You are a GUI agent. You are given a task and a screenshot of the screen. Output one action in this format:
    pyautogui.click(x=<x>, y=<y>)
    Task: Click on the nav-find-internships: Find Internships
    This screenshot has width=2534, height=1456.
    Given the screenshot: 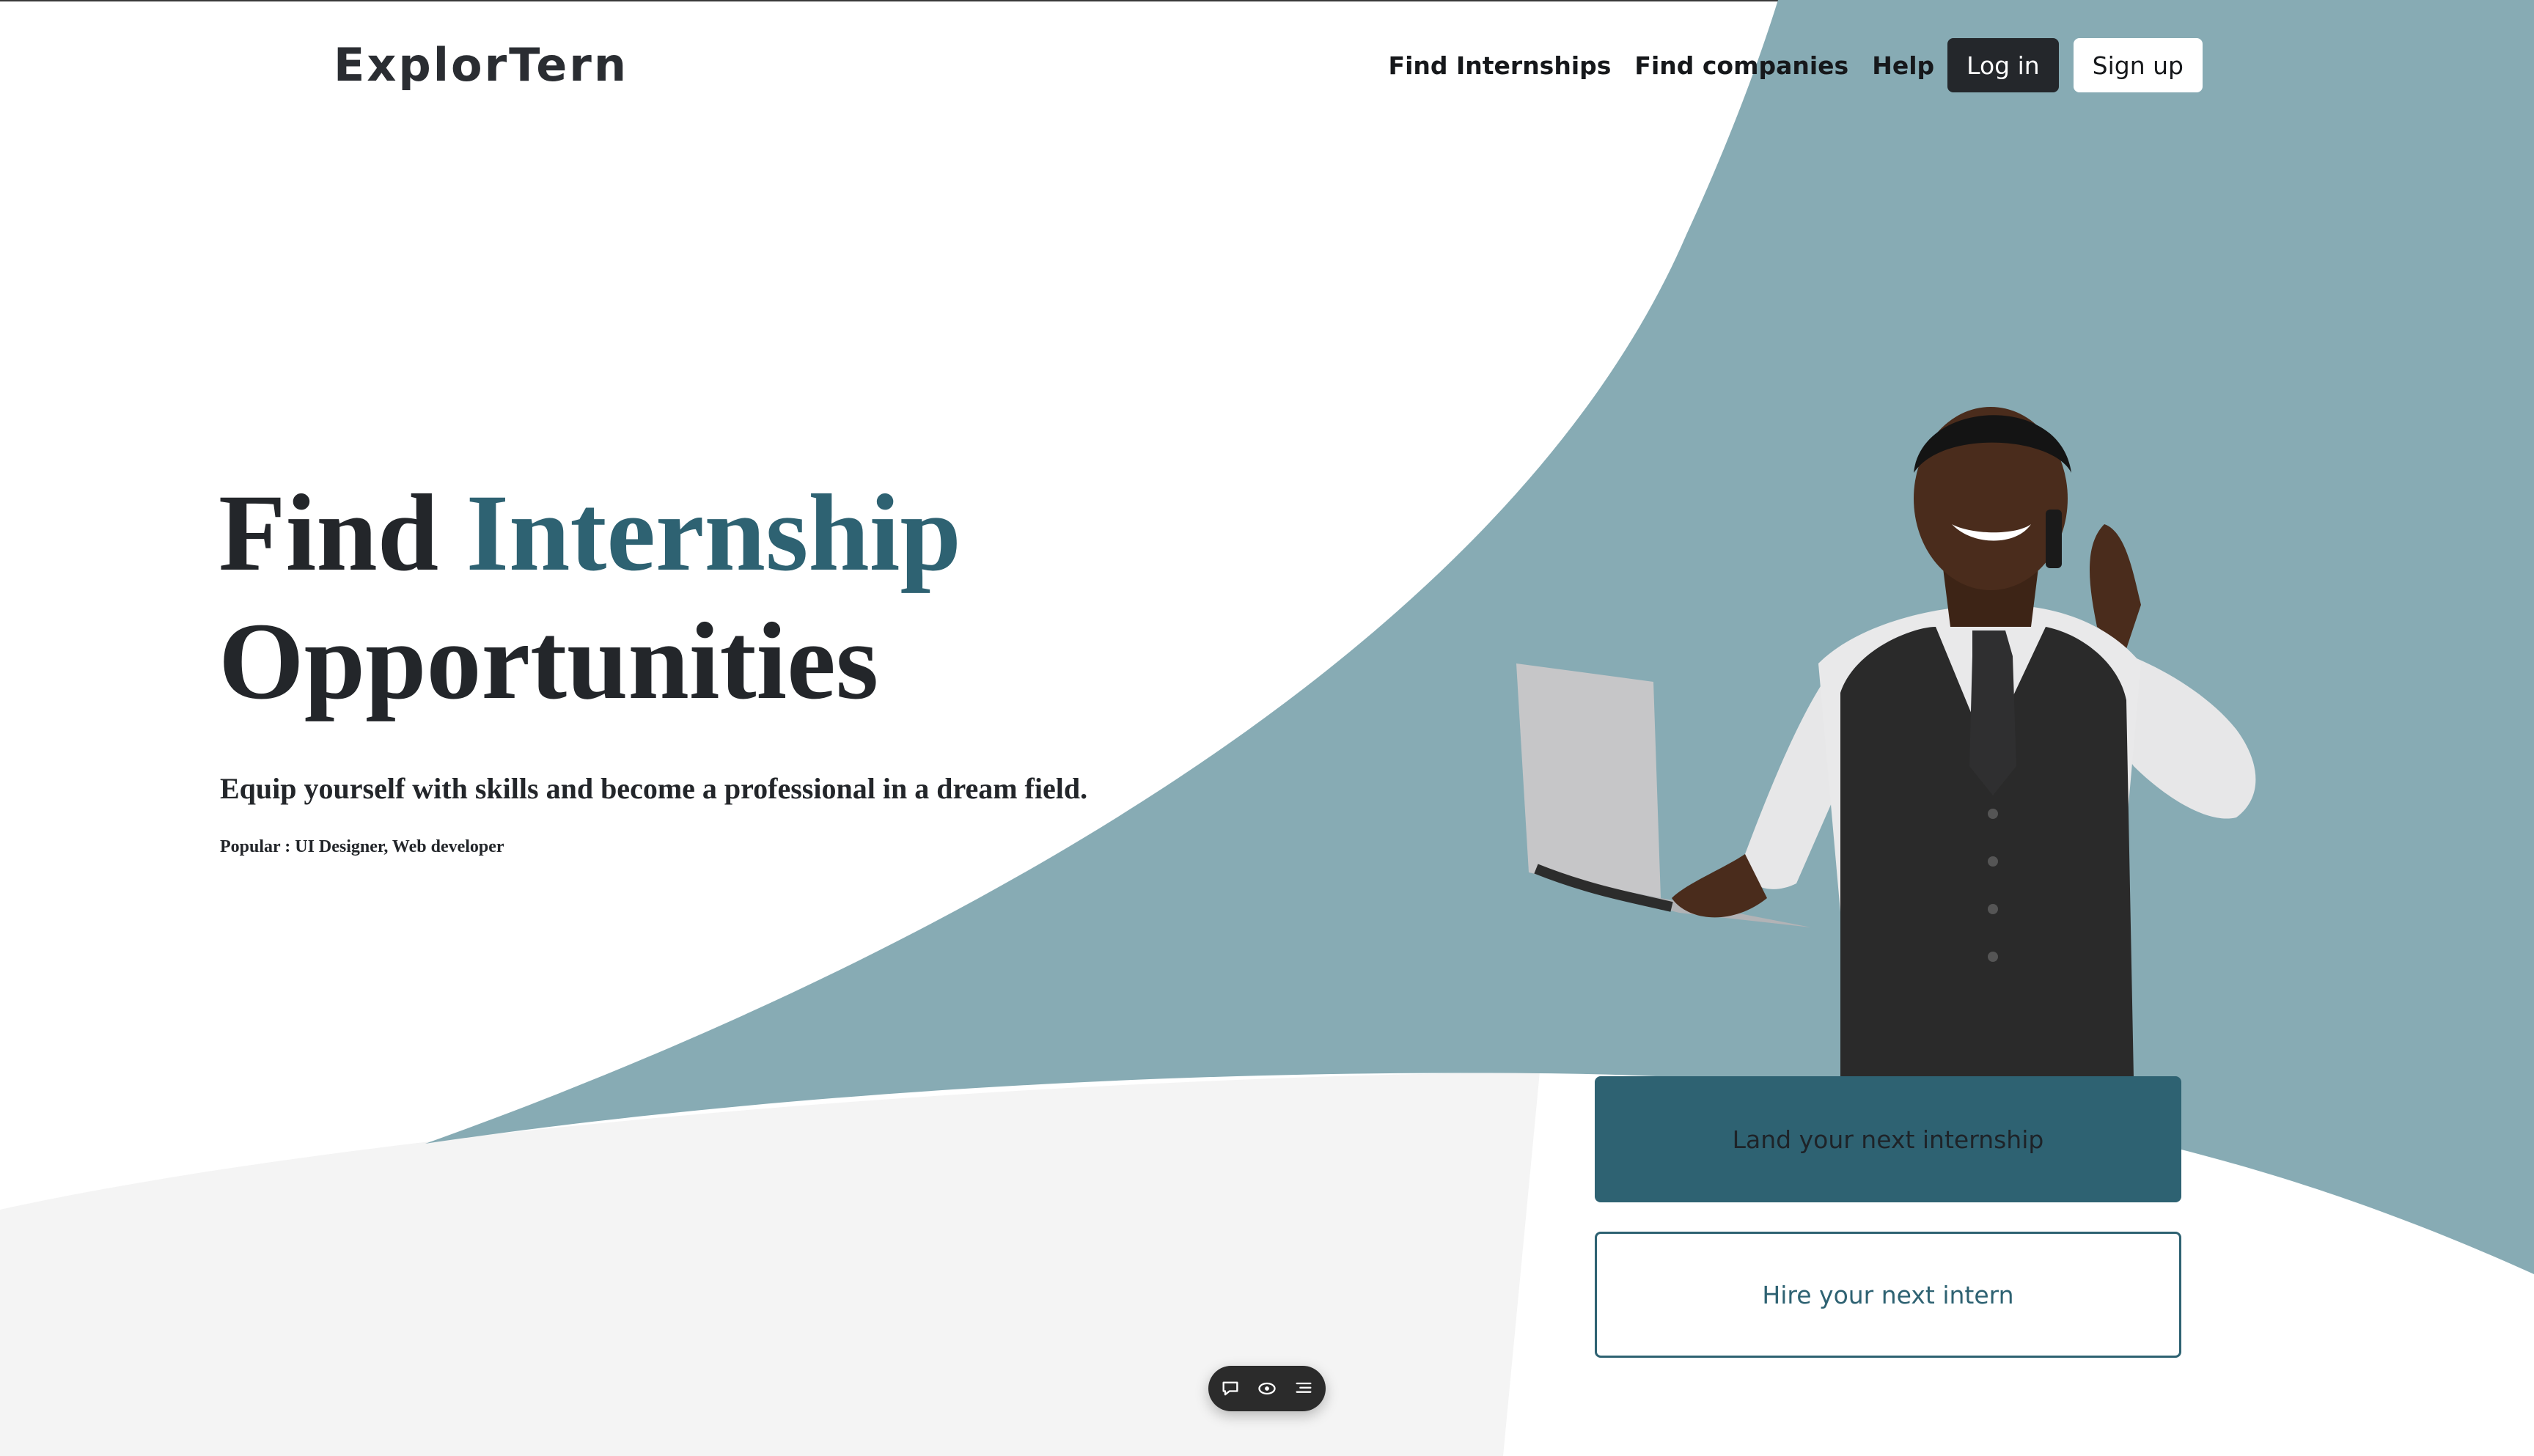 What is the action you would take?
    pyautogui.click(x=1500, y=65)
    